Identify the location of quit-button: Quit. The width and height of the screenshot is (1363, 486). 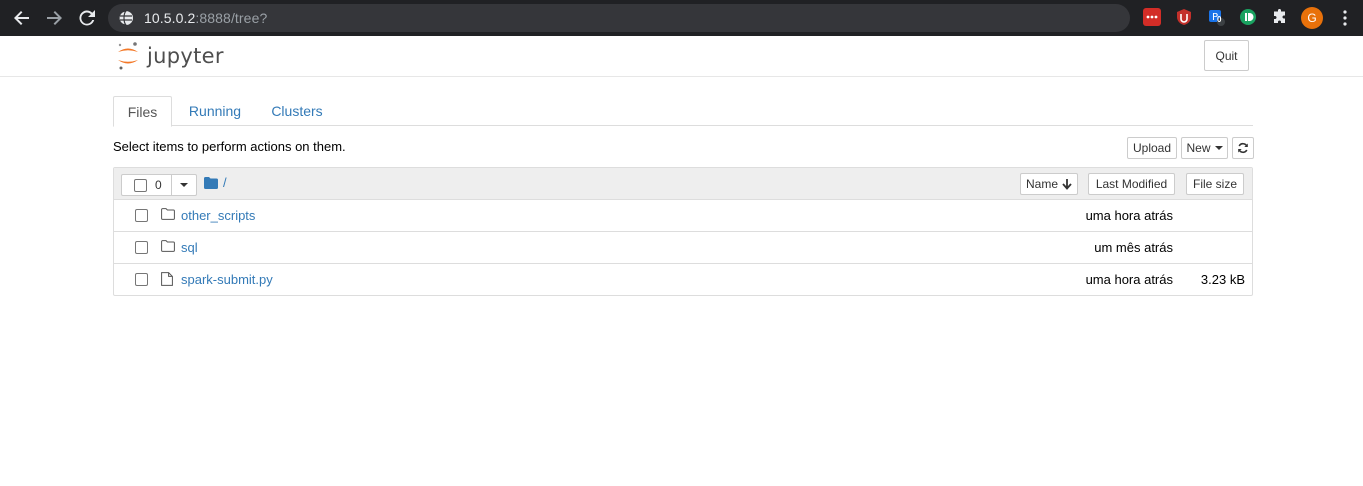
(1226, 55).